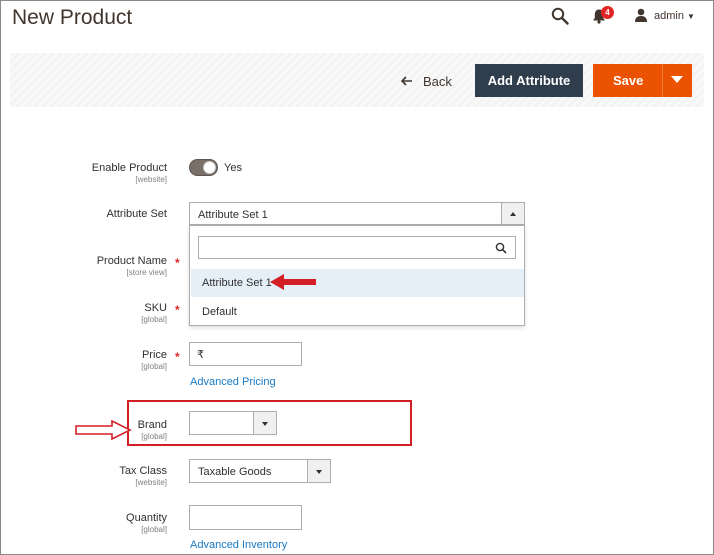  What do you see at coordinates (200, 355) in the screenshot?
I see `currency-symbol: ₹` at bounding box center [200, 355].